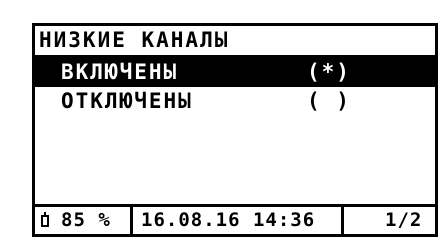 Image resolution: width=444 pixels, height=247 pixels. Describe the element at coordinates (228, 220) in the screenshot. I see `datetime: 16.08.16 14:36` at that location.